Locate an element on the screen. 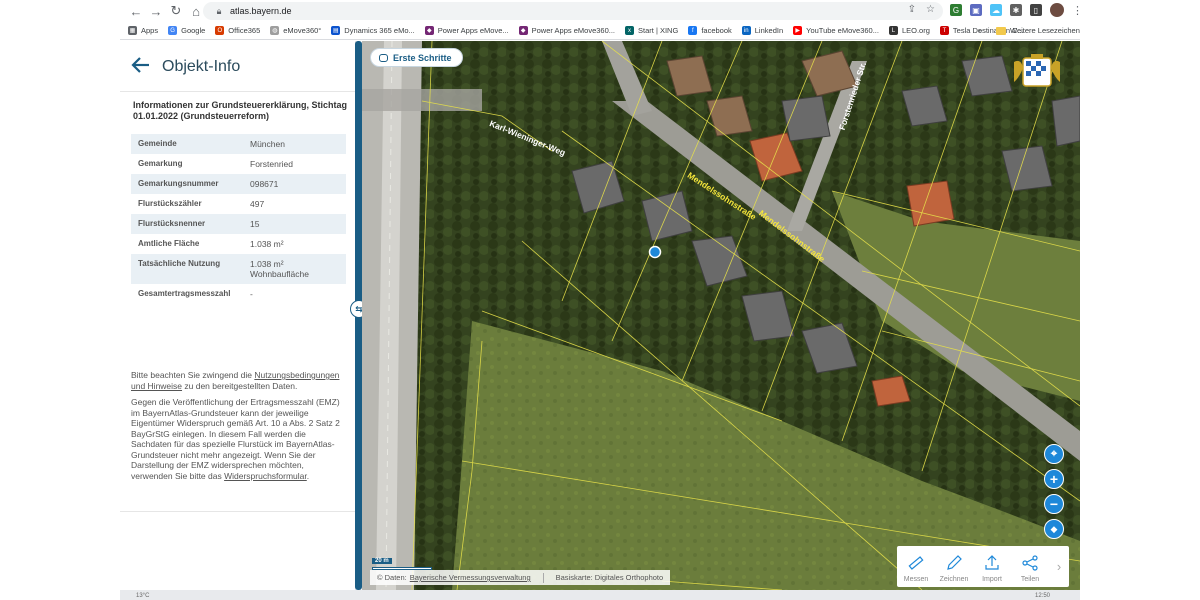 This screenshot has width=1200, height=600. sidebar-icon: ▯ is located at coordinates (1036, 10).